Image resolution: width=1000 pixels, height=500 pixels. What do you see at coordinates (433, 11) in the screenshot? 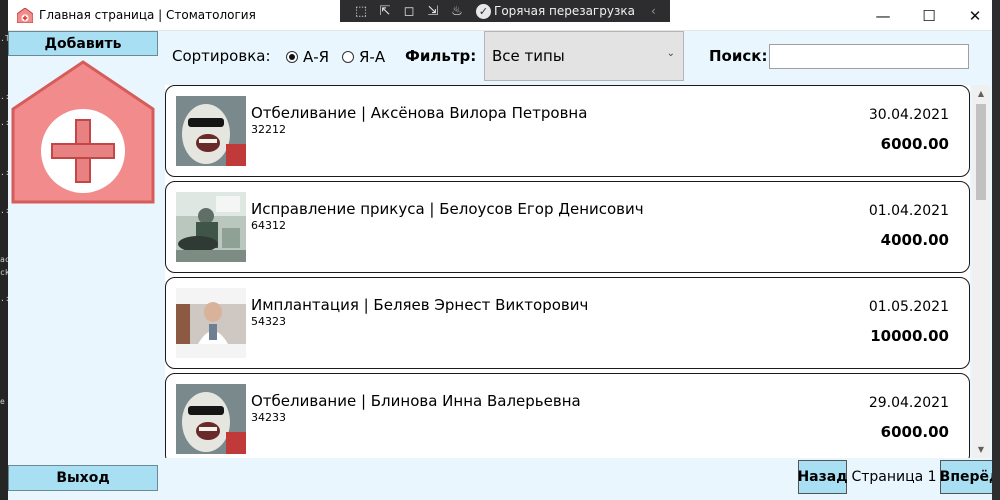
I see `element-picker-icon: ⇲` at bounding box center [433, 11].